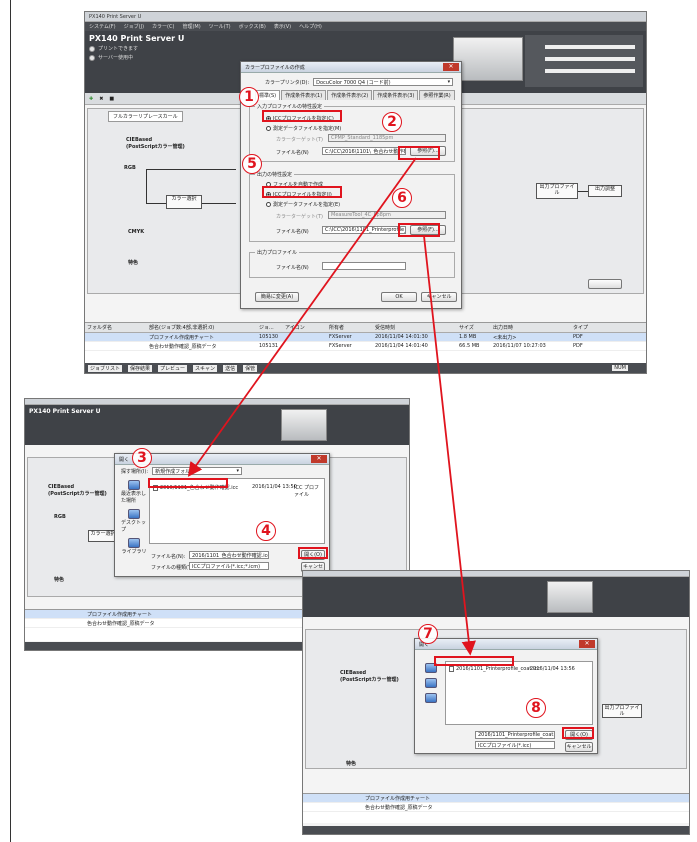 Image resolution: width=697 pixels, height=842 pixels. I want to click on step-8-marker: 8, so click(536, 708).